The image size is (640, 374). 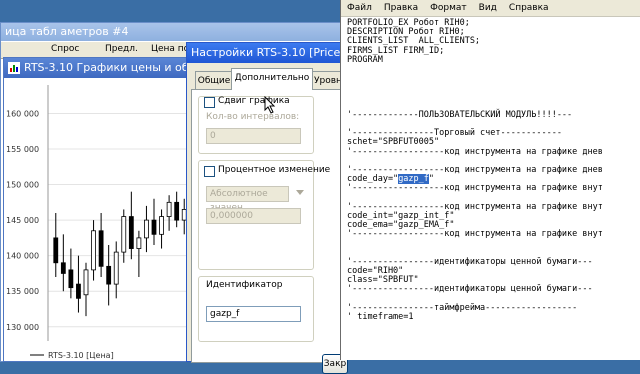 I want to click on chart-window-titlebar: RTS-3.10 Графики цены и объе, so click(x=104, y=68).